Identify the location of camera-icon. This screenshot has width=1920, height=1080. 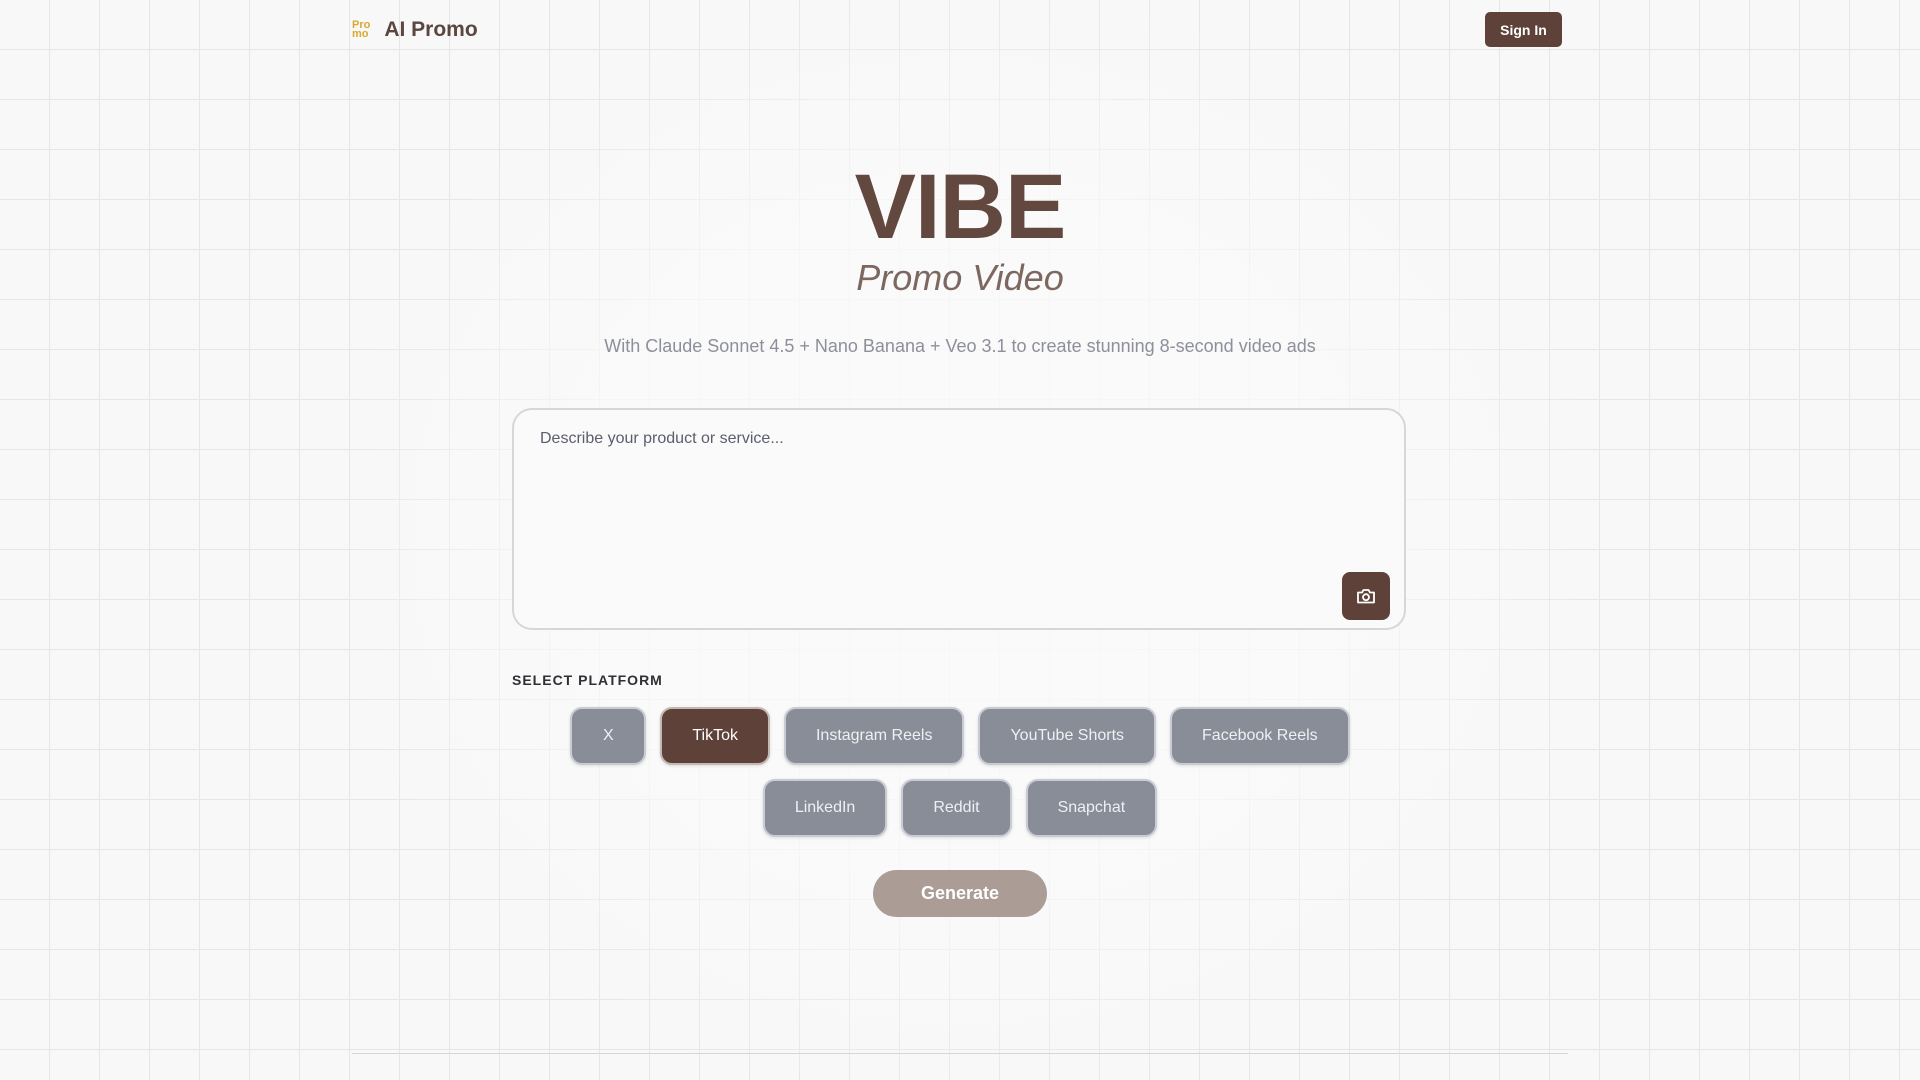
(1366, 596).